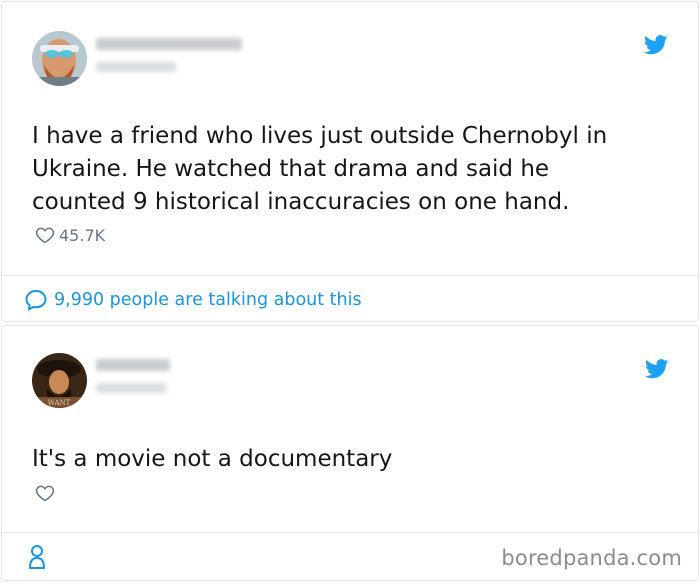 This screenshot has width=700, height=583. I want to click on person-icon, so click(37, 557).